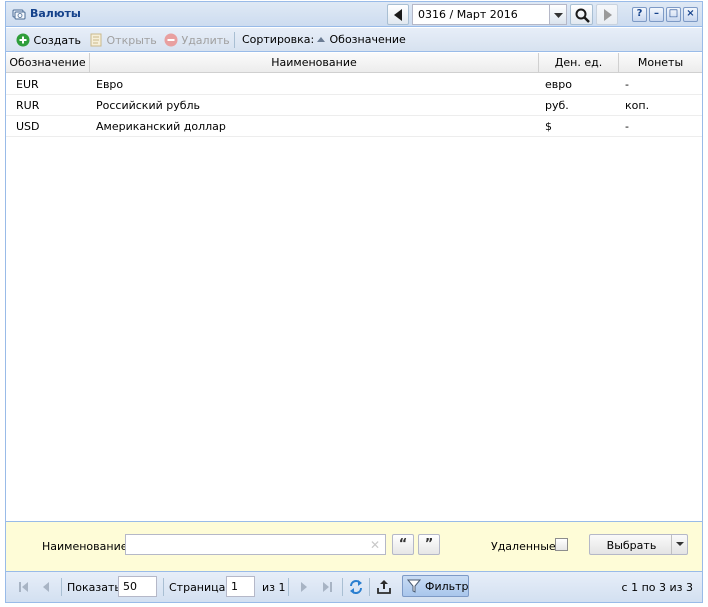 The image size is (708, 607). Describe the element at coordinates (637, 105) in the screenshot. I see `cell-coins: коп.` at that location.